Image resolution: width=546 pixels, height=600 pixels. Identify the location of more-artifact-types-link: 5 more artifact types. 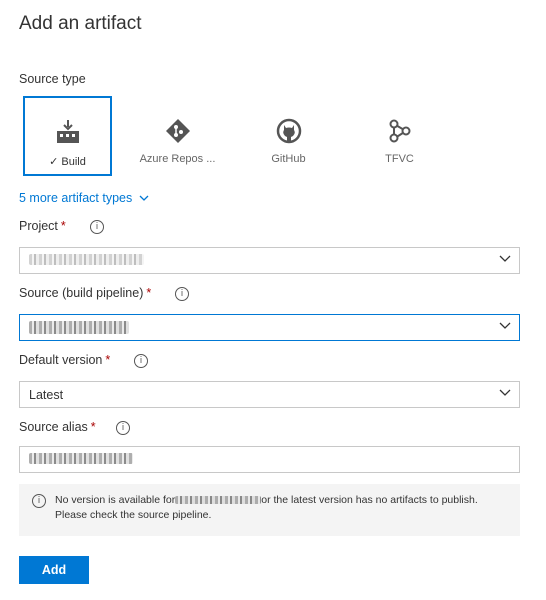
(84, 198).